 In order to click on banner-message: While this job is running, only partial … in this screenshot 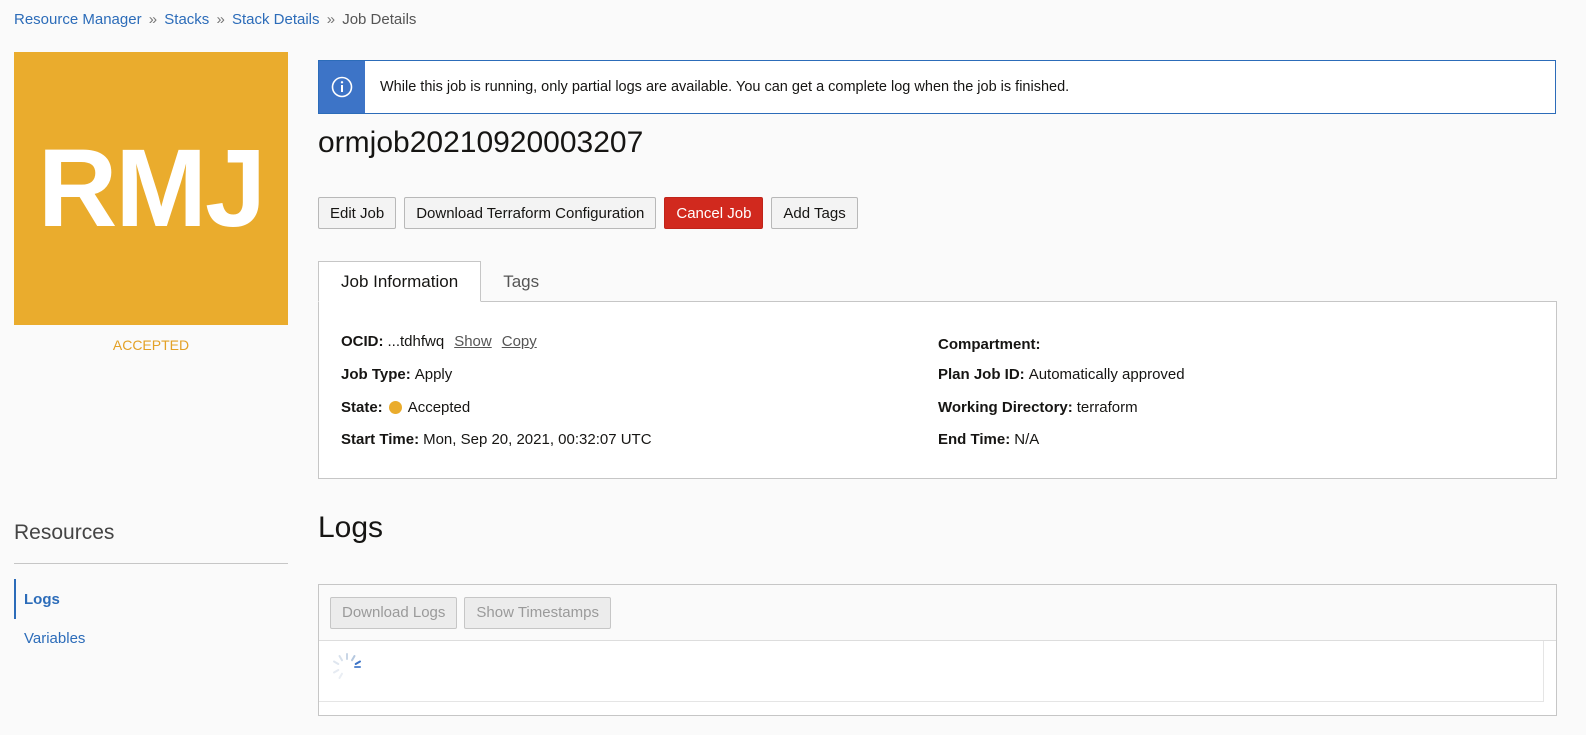, I will do `click(725, 87)`.